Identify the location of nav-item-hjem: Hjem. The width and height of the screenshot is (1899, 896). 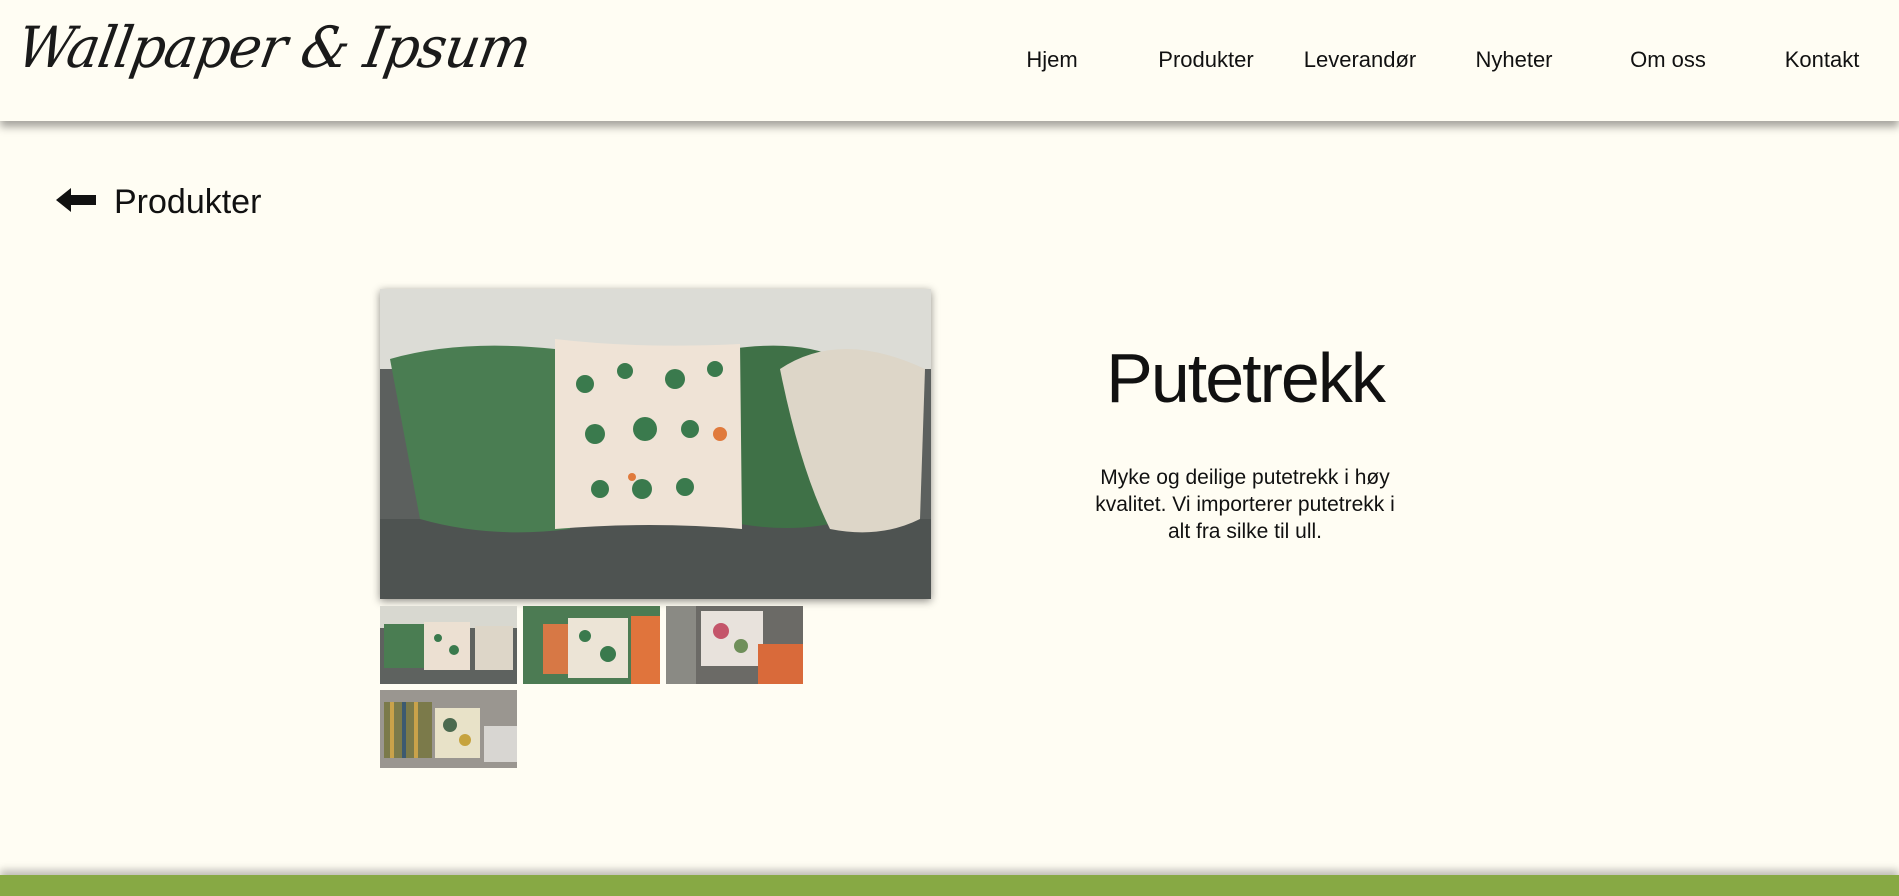
(1051, 60).